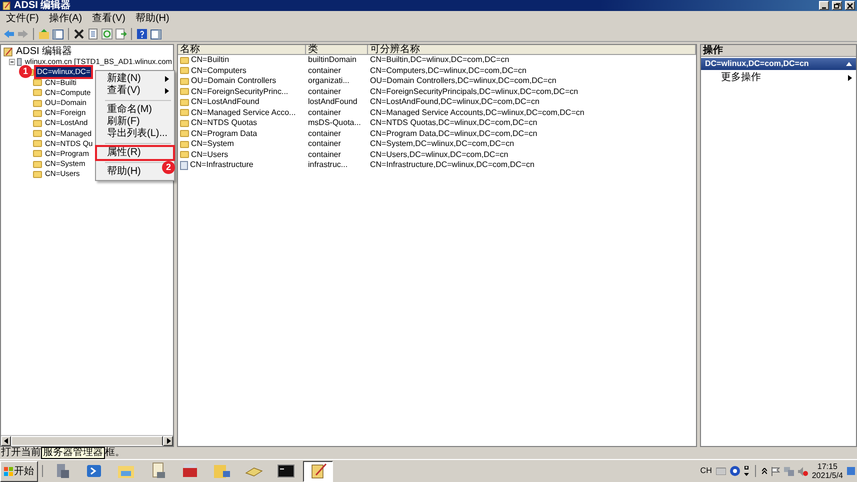 The height and width of the screenshot is (482, 857). What do you see at coordinates (65, 18) in the screenshot?
I see `menu-item: 操作(A)` at bounding box center [65, 18].